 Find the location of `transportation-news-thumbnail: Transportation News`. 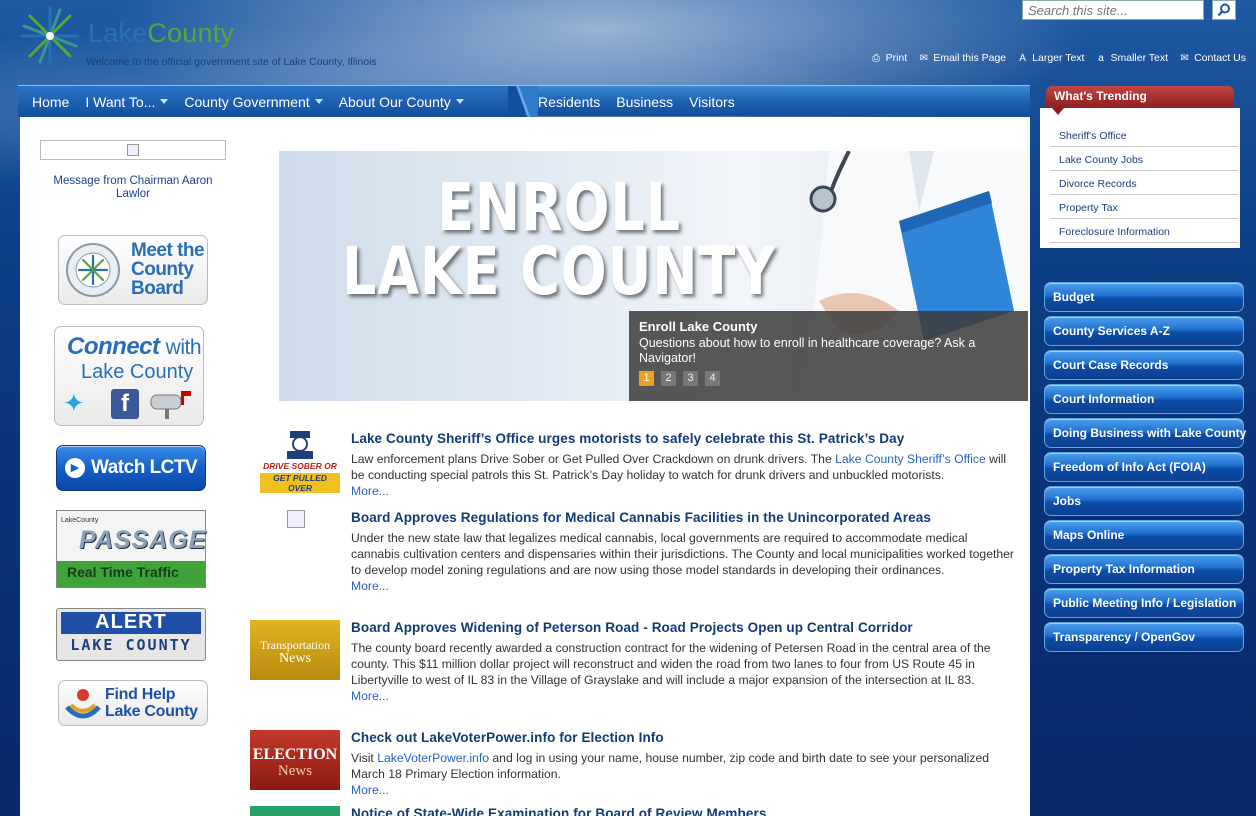

transportation-news-thumbnail: Transportation News is located at coordinates (295, 650).